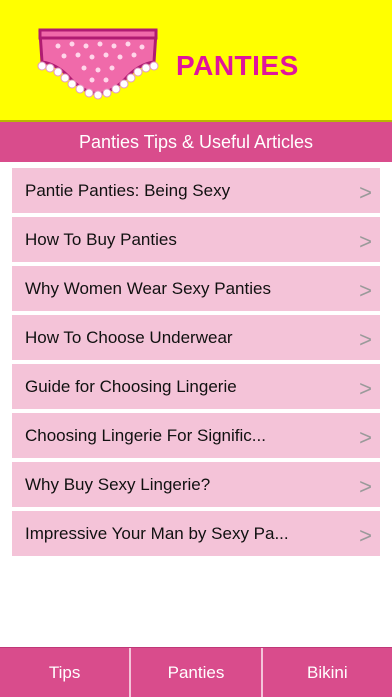 This screenshot has width=392, height=697. Describe the element at coordinates (98, 64) in the screenshot. I see `panties-logo-icon` at that location.